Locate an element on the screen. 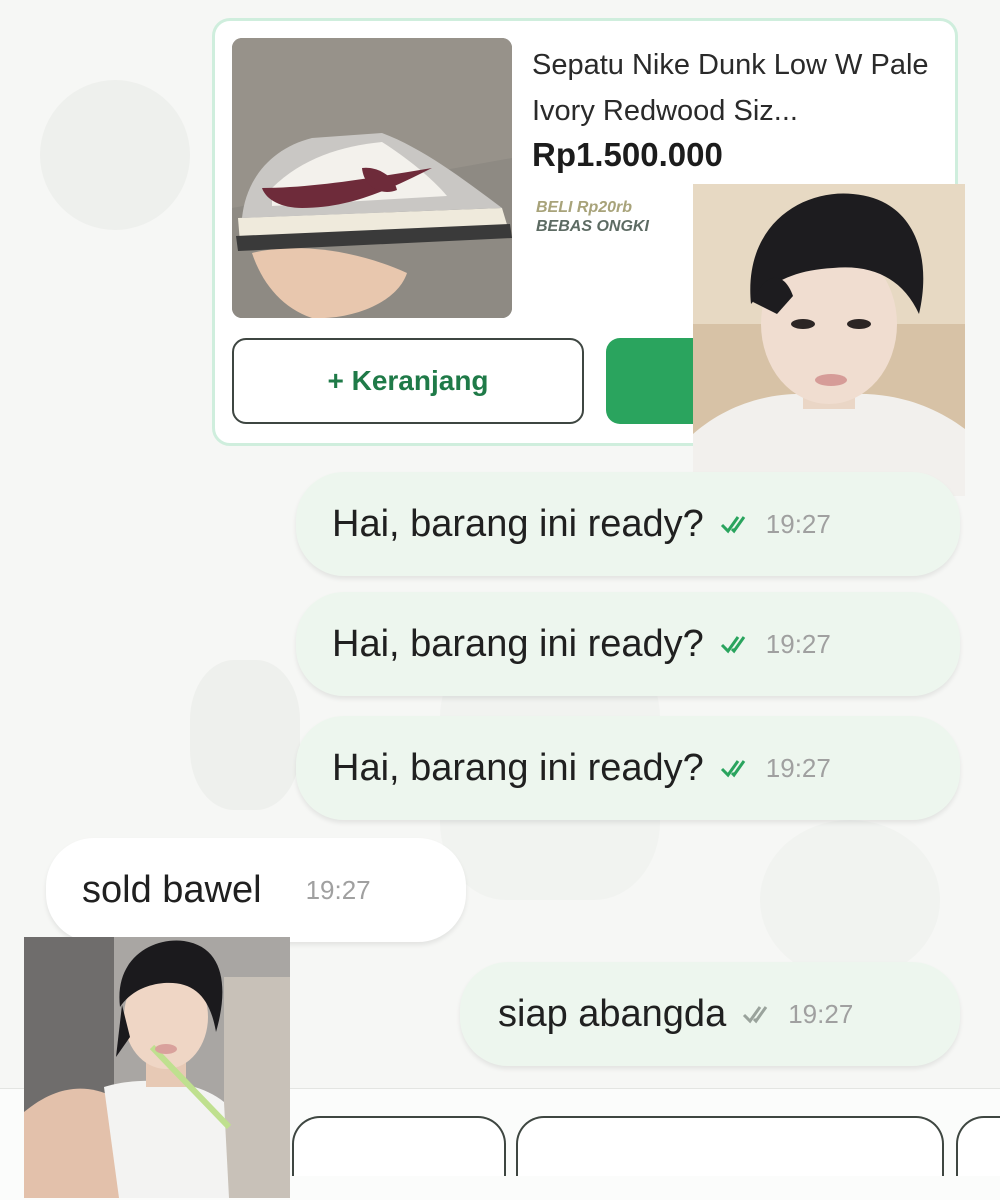 The height and width of the screenshot is (1200, 1000). overlay-photo-portrait is located at coordinates (829, 340).